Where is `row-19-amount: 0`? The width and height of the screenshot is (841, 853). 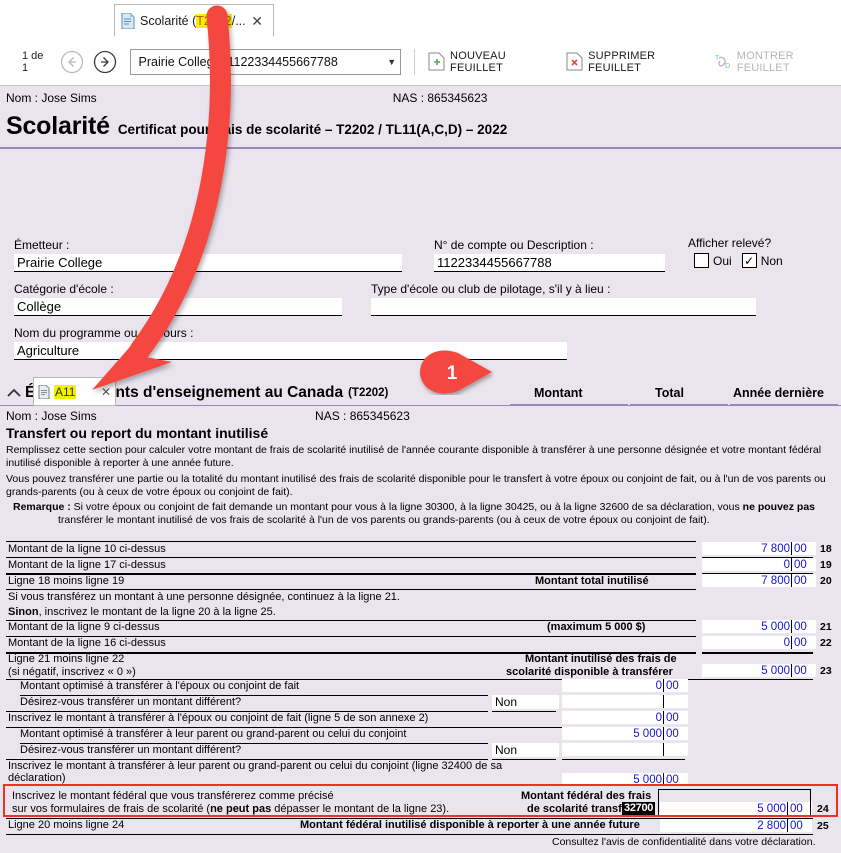
row-19-amount: 0 is located at coordinates (747, 564).